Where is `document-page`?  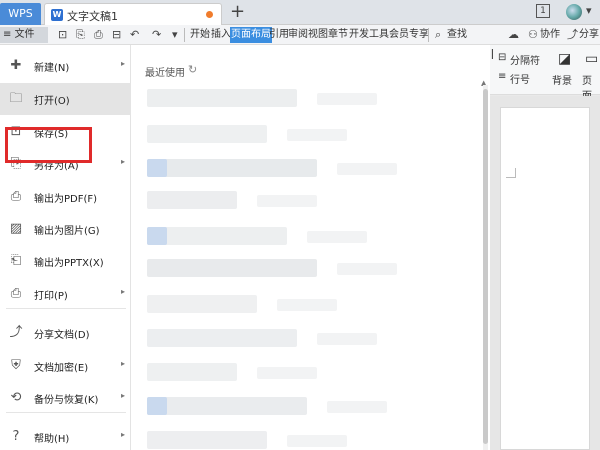 document-page is located at coordinates (545, 278).